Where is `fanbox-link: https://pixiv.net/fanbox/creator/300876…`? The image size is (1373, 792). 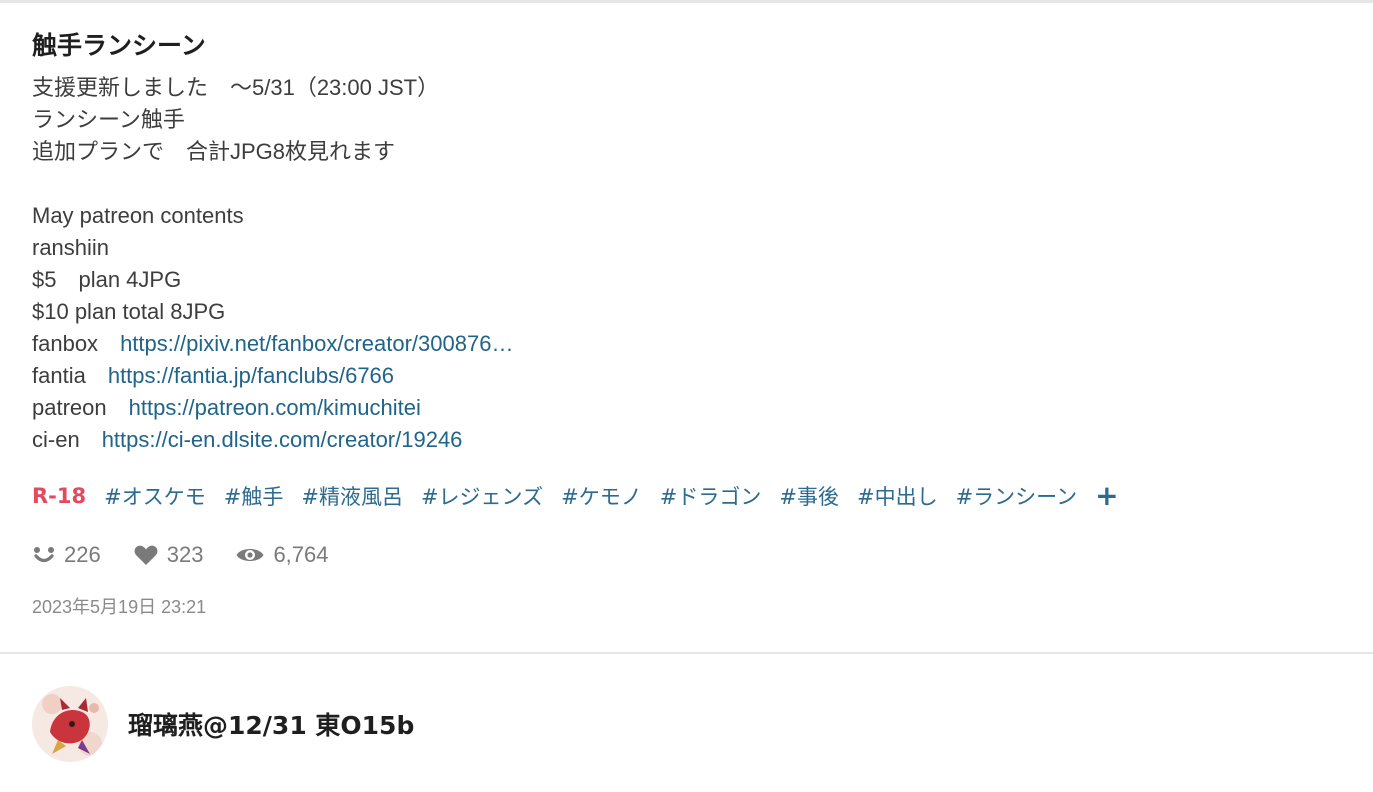 fanbox-link: https://pixiv.net/fanbox/creator/300876… is located at coordinates (316, 343).